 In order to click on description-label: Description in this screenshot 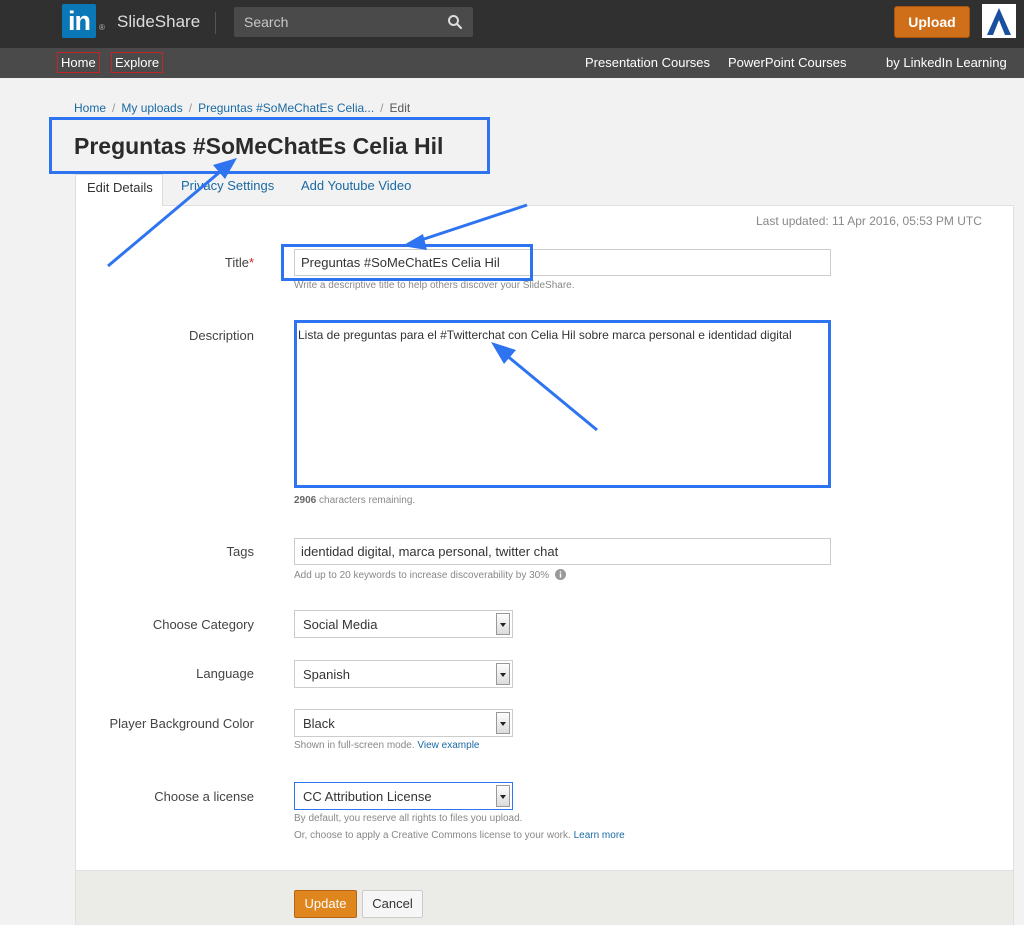, I will do `click(221, 335)`.